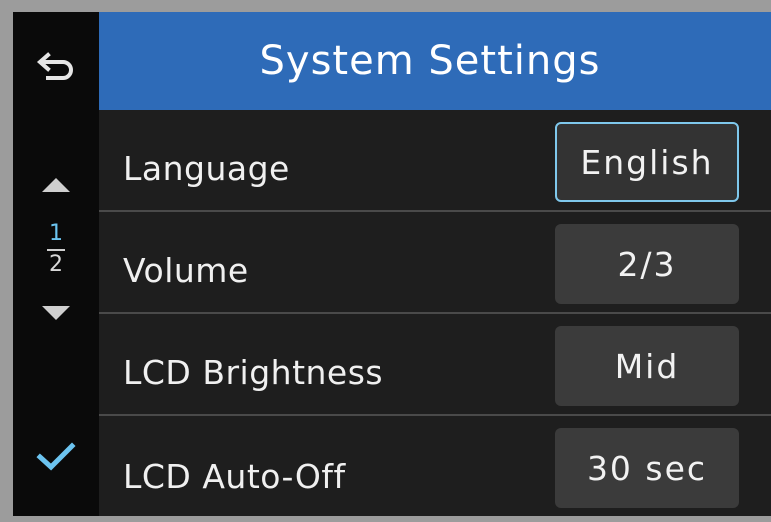 The height and width of the screenshot is (522, 771). Describe the element at coordinates (56, 236) in the screenshot. I see `page-current: 1` at that location.